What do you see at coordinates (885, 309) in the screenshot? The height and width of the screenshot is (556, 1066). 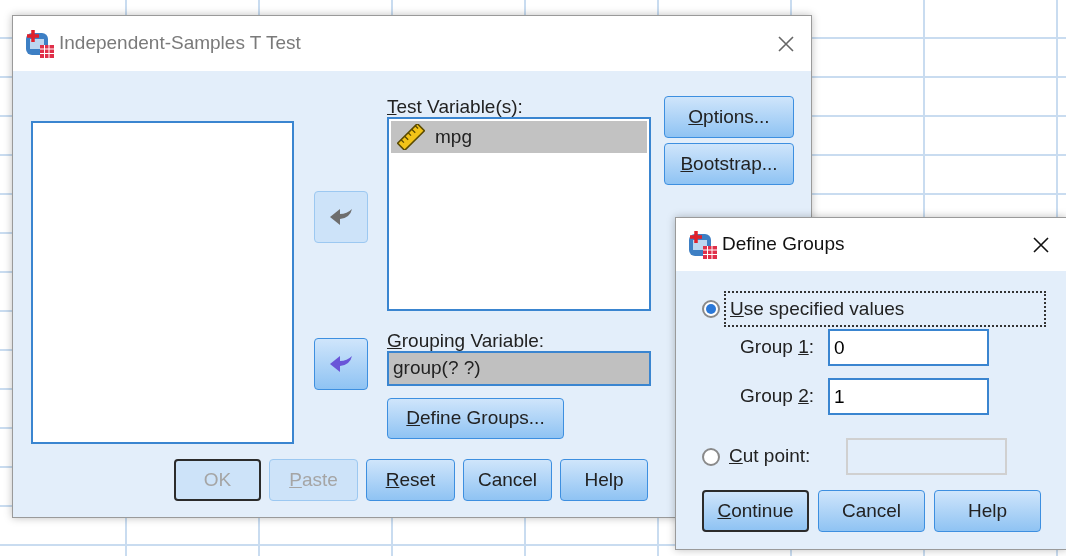 I see `radio-label: Use specified values` at bounding box center [885, 309].